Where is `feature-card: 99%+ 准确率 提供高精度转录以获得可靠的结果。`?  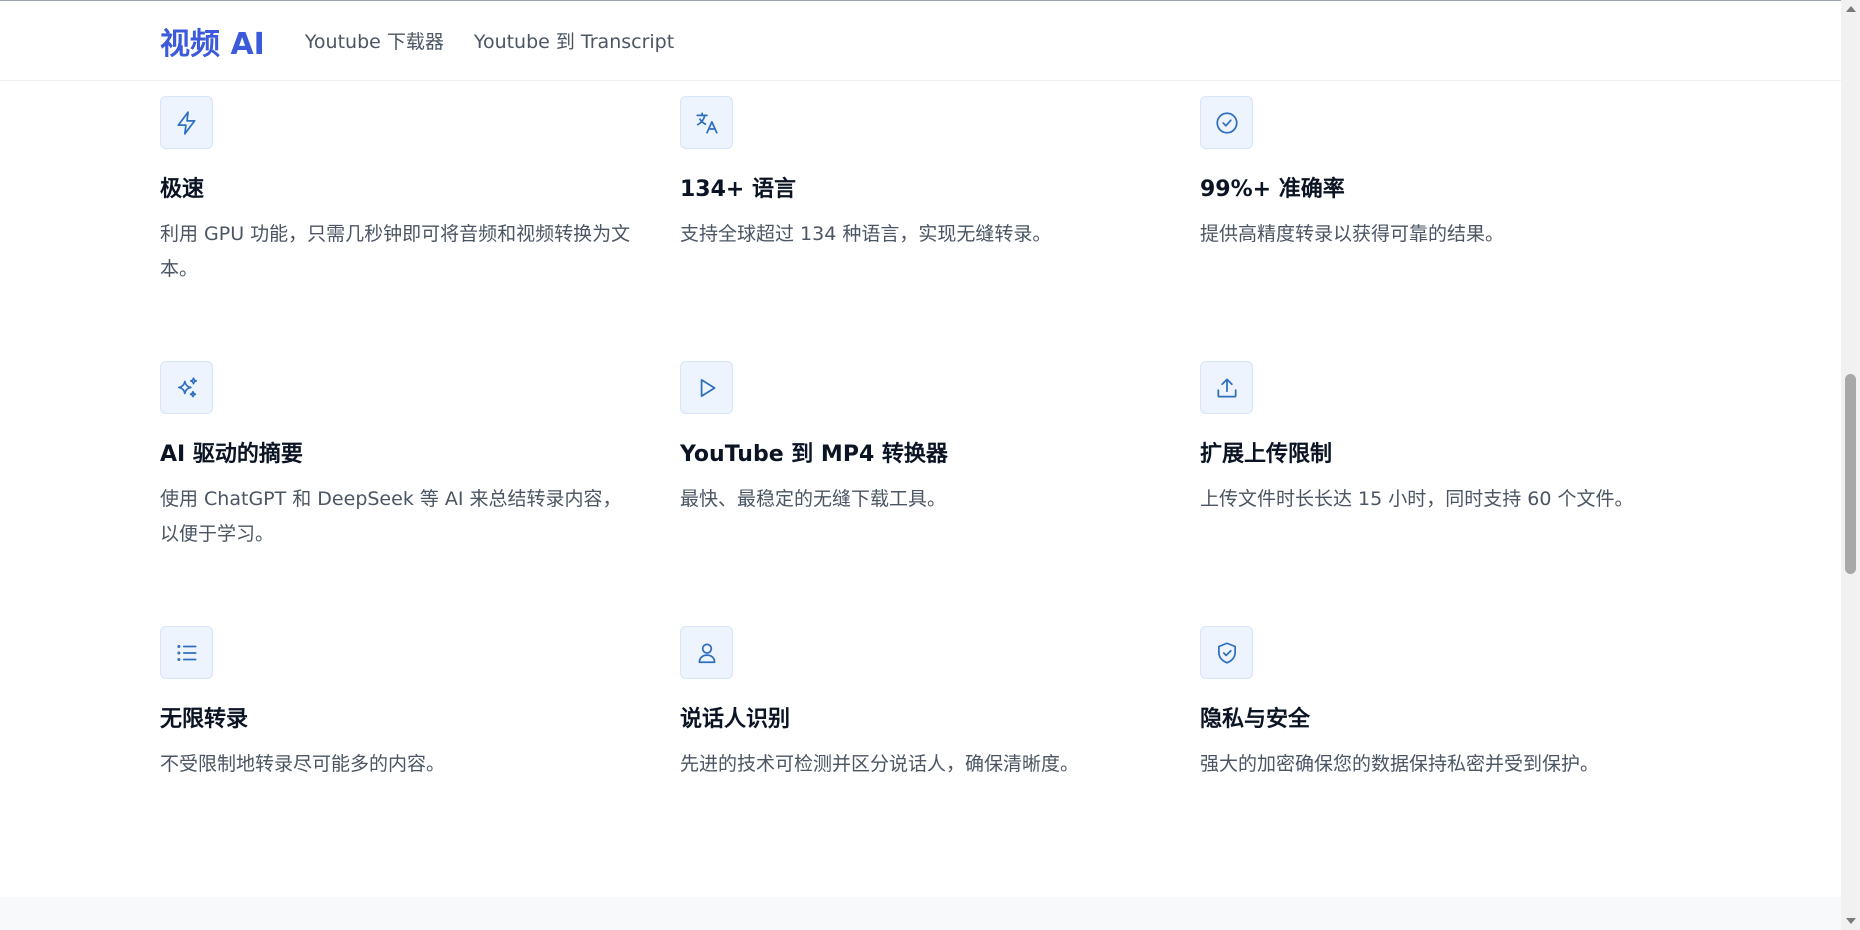
feature-card: 99%+ 准确率 提供高精度转录以获得可靠的结果。 is located at coordinates (1440, 174).